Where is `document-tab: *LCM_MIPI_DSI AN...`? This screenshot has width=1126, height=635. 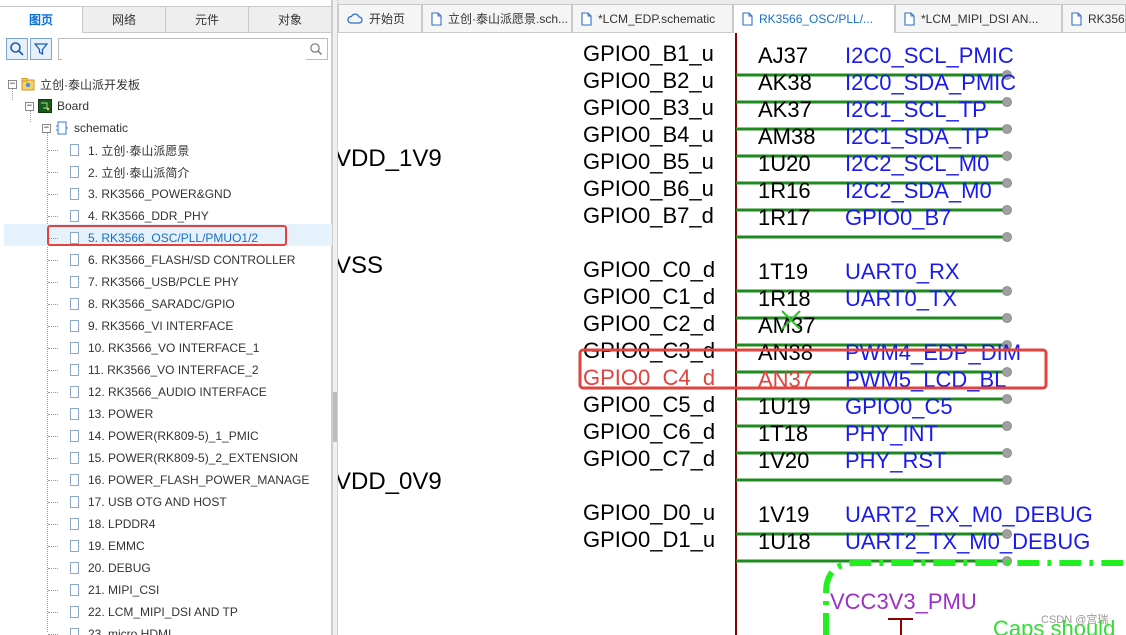 document-tab: *LCM_MIPI_DSI AN... is located at coordinates (978, 18).